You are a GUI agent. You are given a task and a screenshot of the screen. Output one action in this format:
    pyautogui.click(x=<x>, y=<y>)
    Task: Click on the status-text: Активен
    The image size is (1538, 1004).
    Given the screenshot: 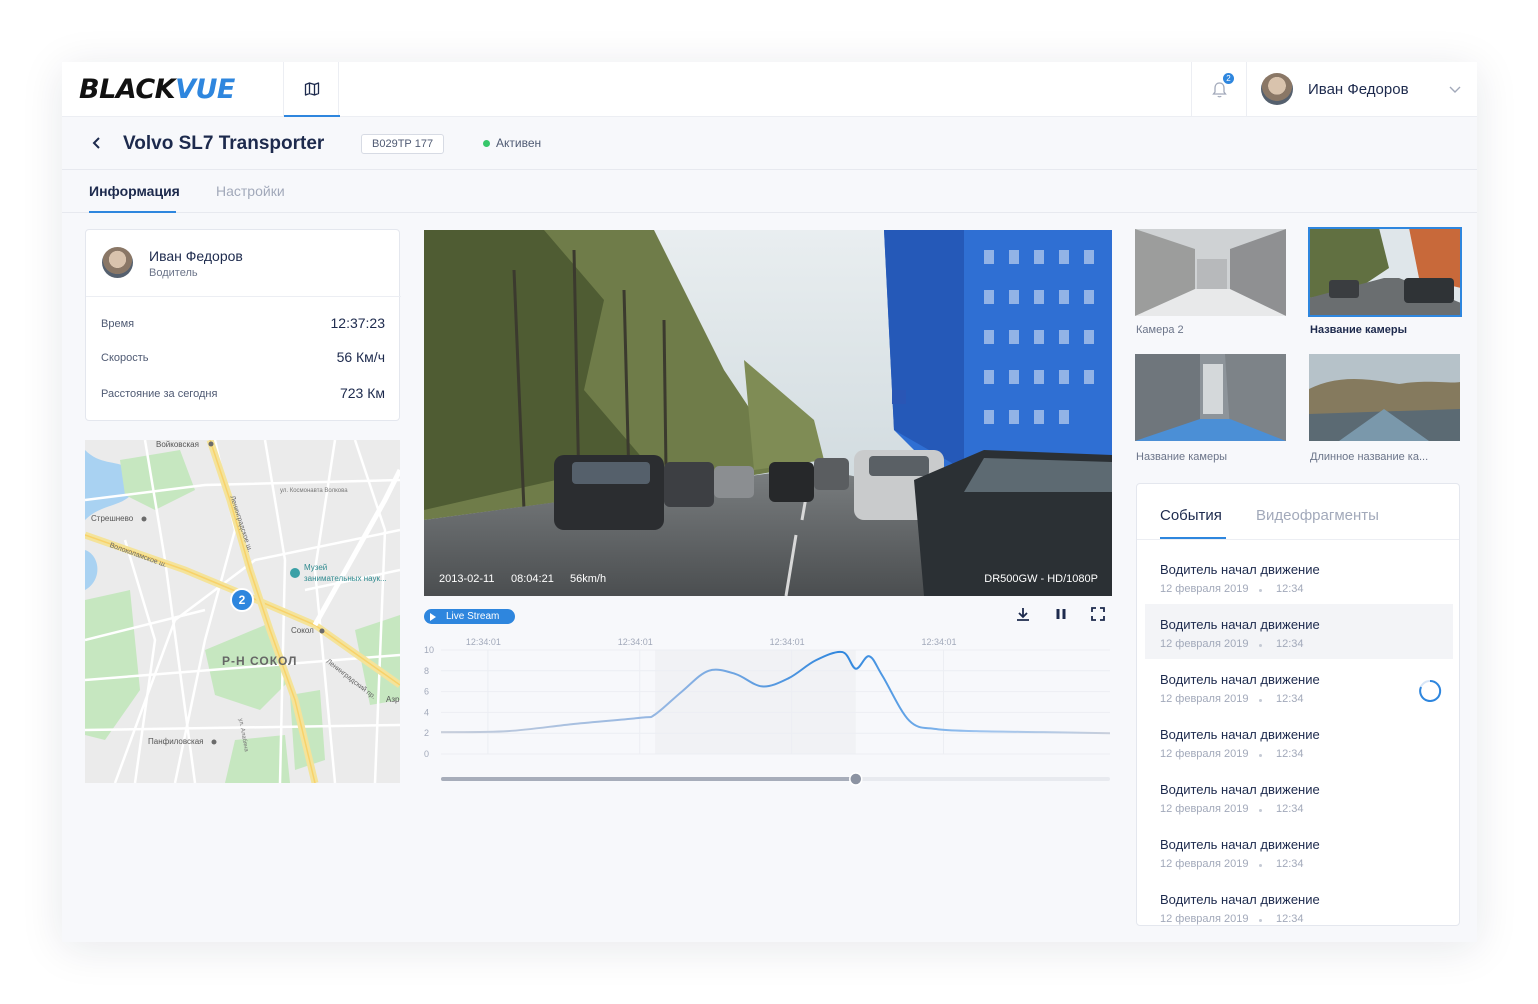 What is the action you would take?
    pyautogui.click(x=519, y=143)
    